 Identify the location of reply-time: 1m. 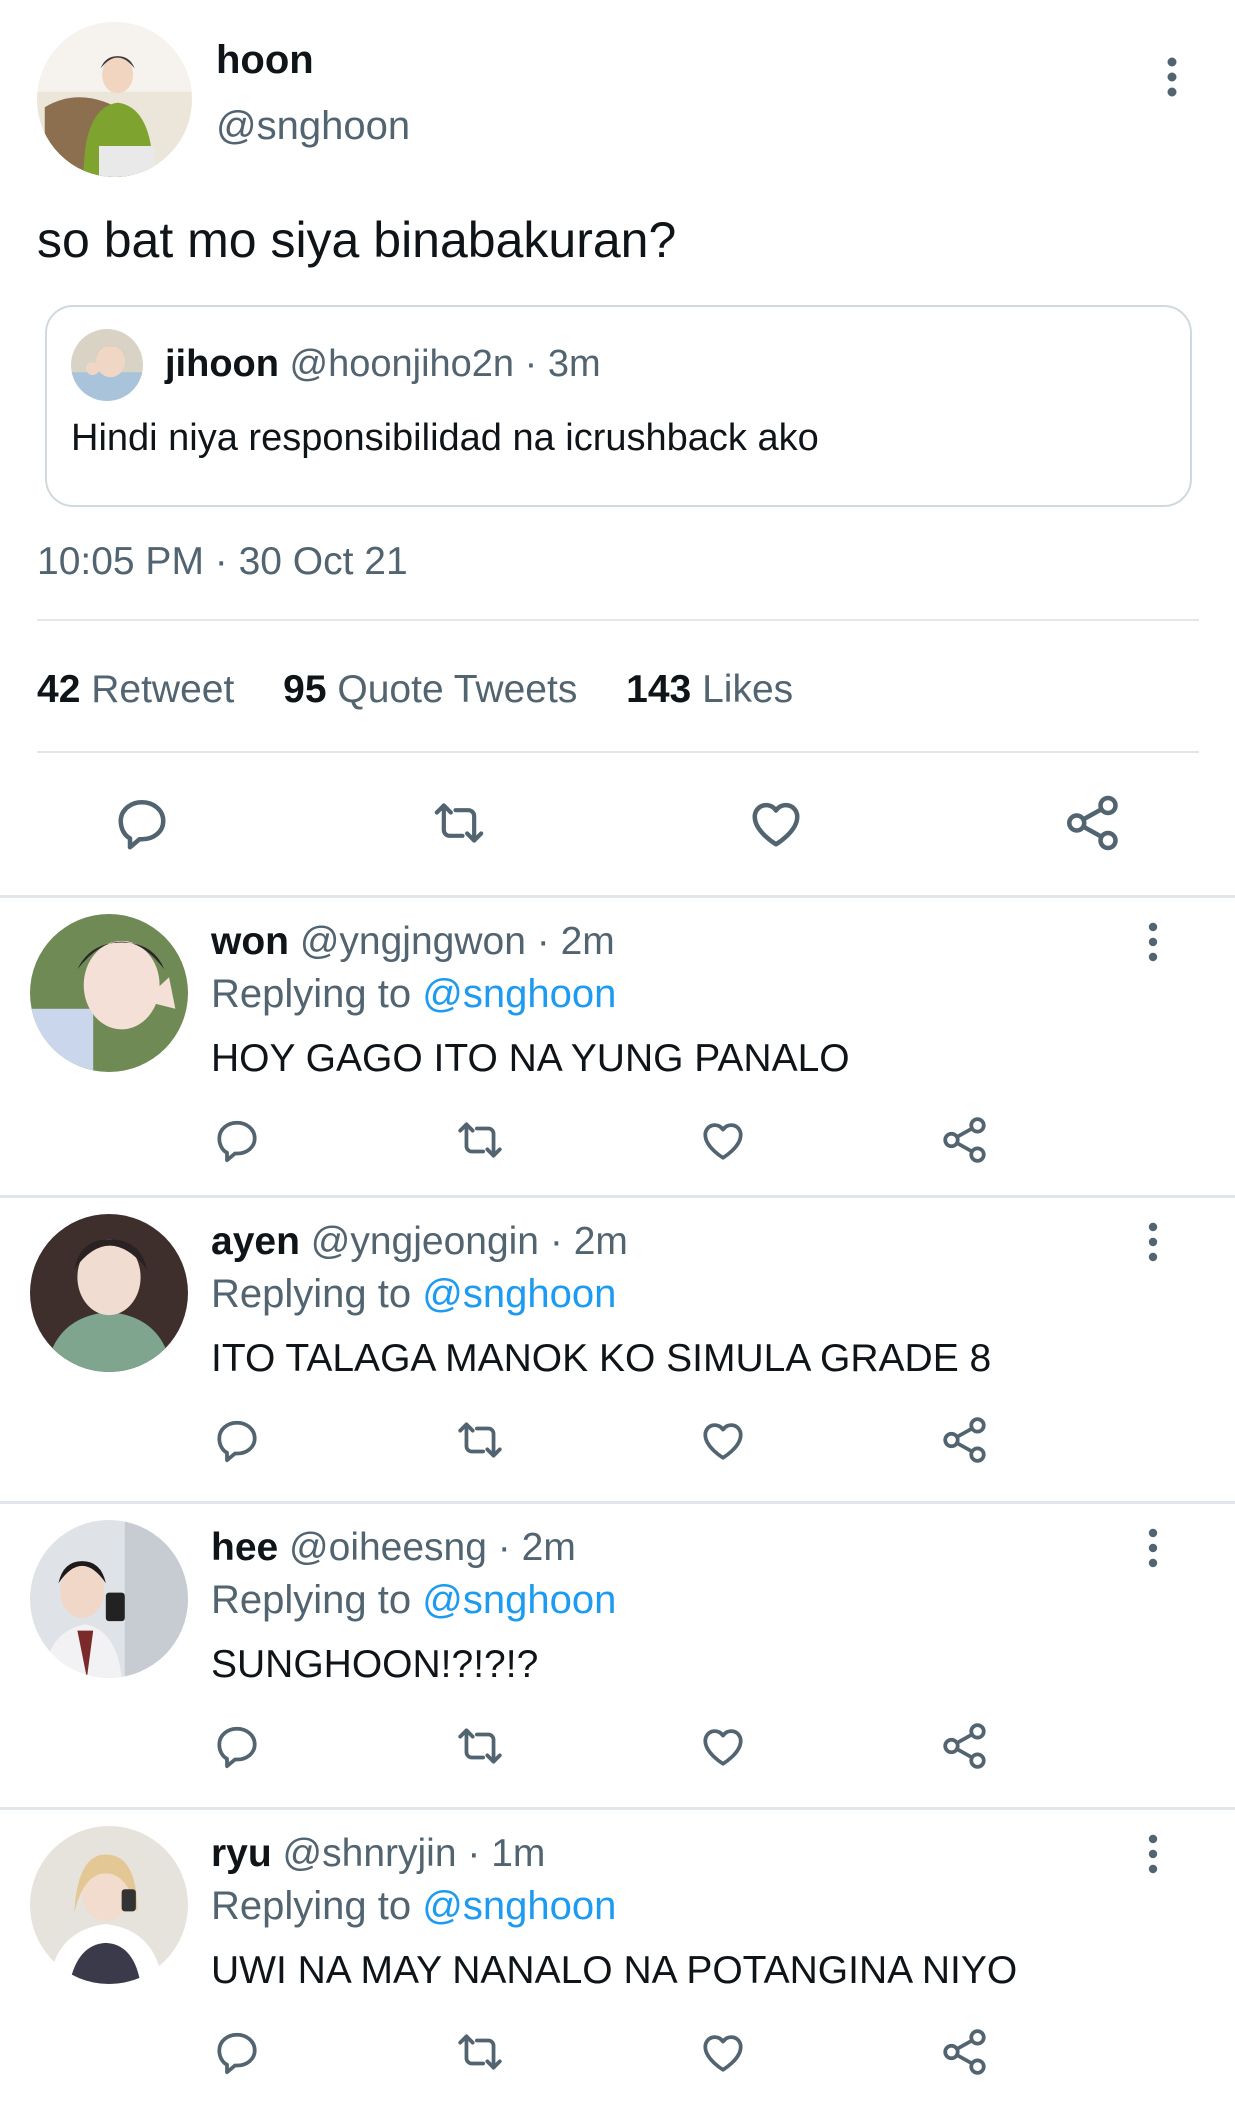
(518, 1853).